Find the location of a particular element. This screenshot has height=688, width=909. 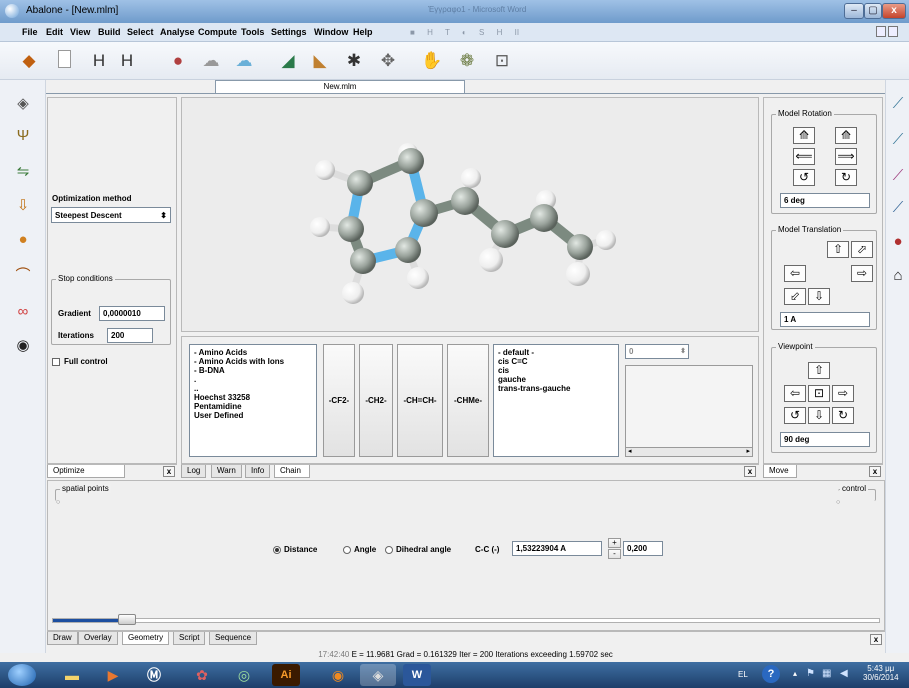

network-tray-icon: ▦ is located at coordinates (826, 673).